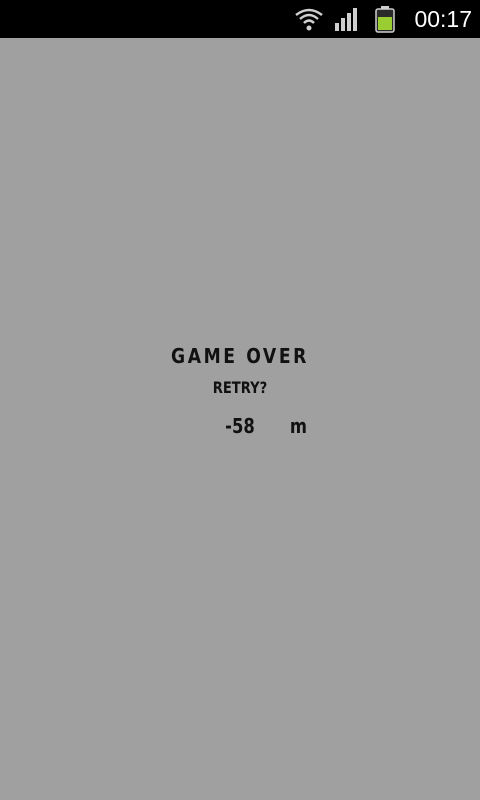  I want to click on signal-icon, so click(346, 19).